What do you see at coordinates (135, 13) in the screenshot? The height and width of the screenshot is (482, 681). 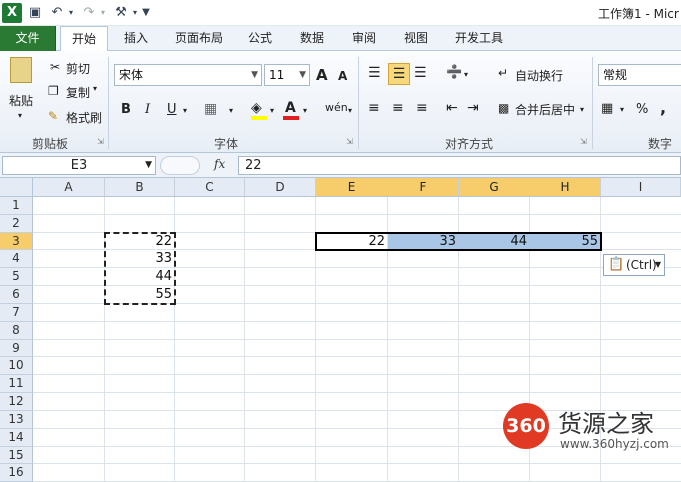 I see `tools-dropdown-icon: ▾` at bounding box center [135, 13].